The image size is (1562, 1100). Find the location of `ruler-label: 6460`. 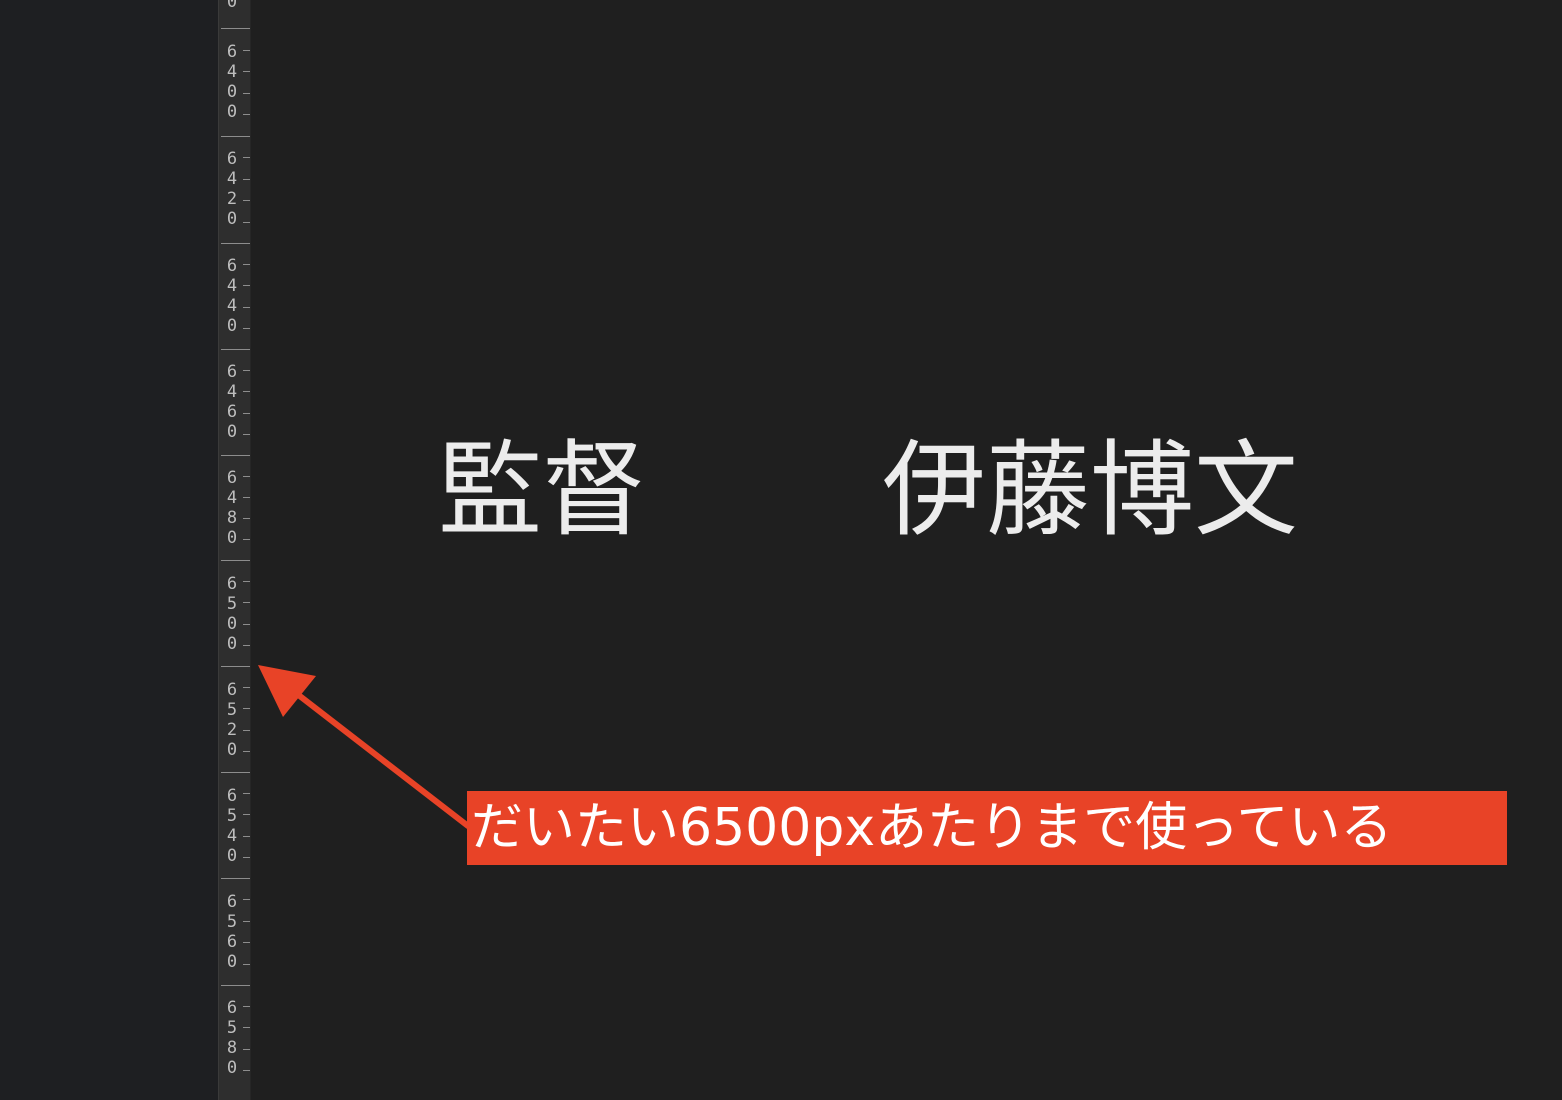

ruler-label: 6460 is located at coordinates (232, 402).